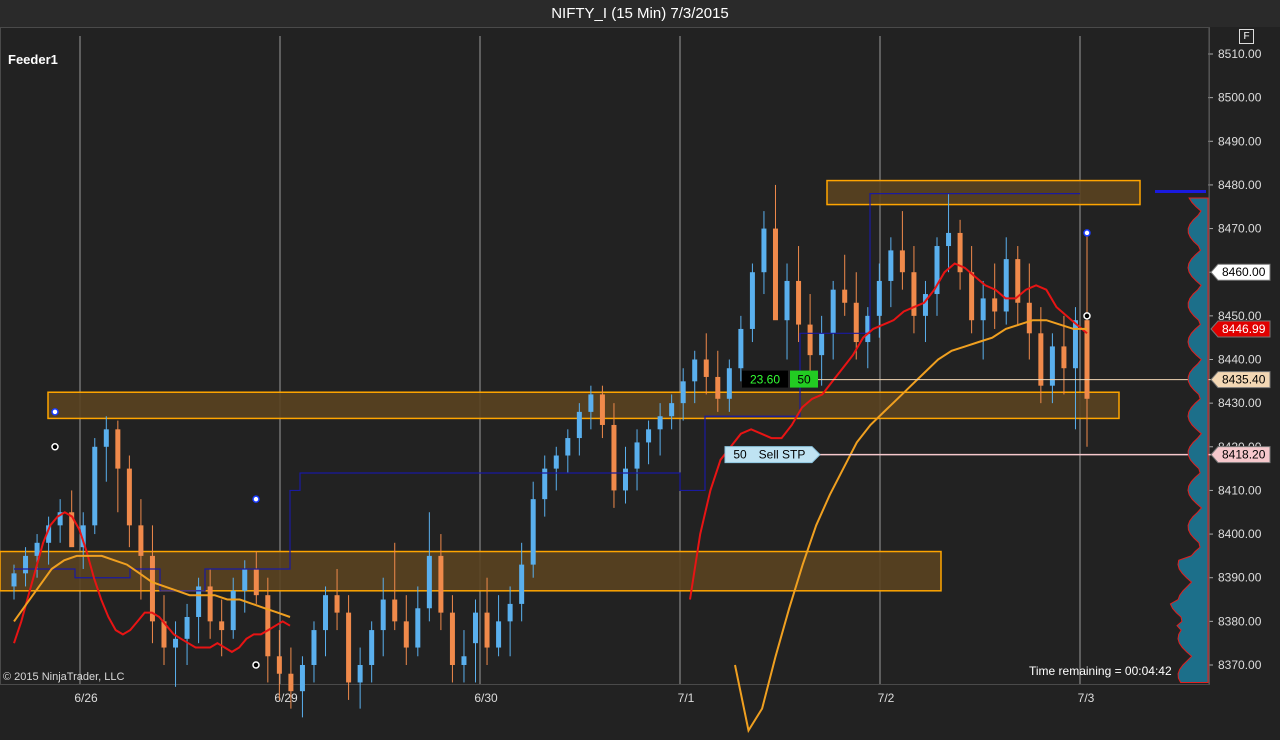 This screenshot has width=1280, height=740. What do you see at coordinates (86, 698) in the screenshot?
I see `x-axis-label: 6/26` at bounding box center [86, 698].